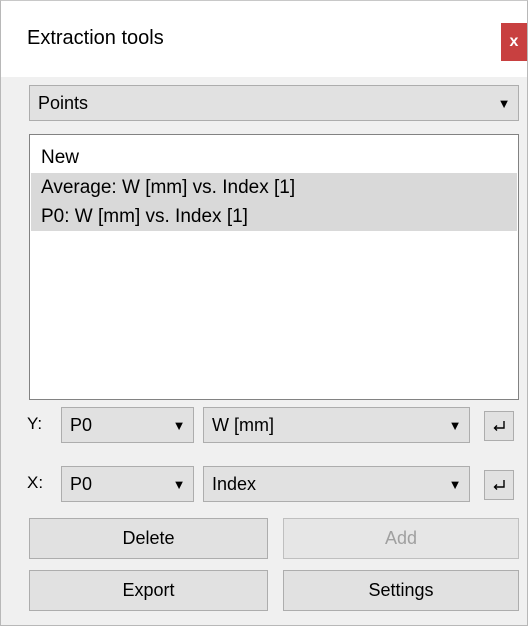 This screenshot has width=528, height=626. What do you see at coordinates (148, 590) in the screenshot?
I see `export-button: Export` at bounding box center [148, 590].